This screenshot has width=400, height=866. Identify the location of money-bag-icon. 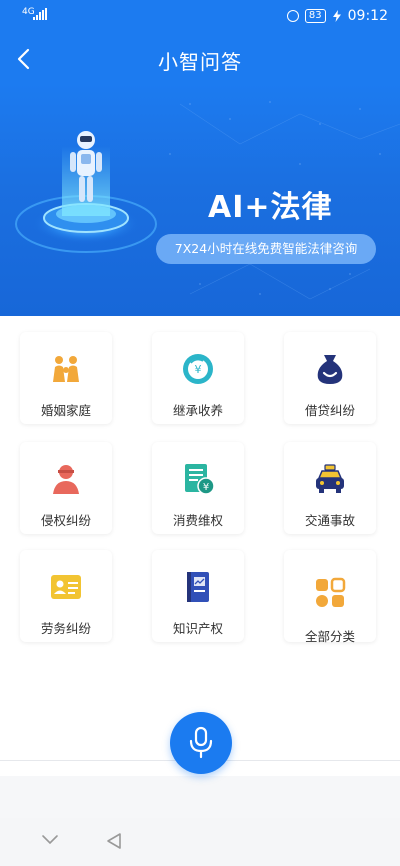
(330, 369).